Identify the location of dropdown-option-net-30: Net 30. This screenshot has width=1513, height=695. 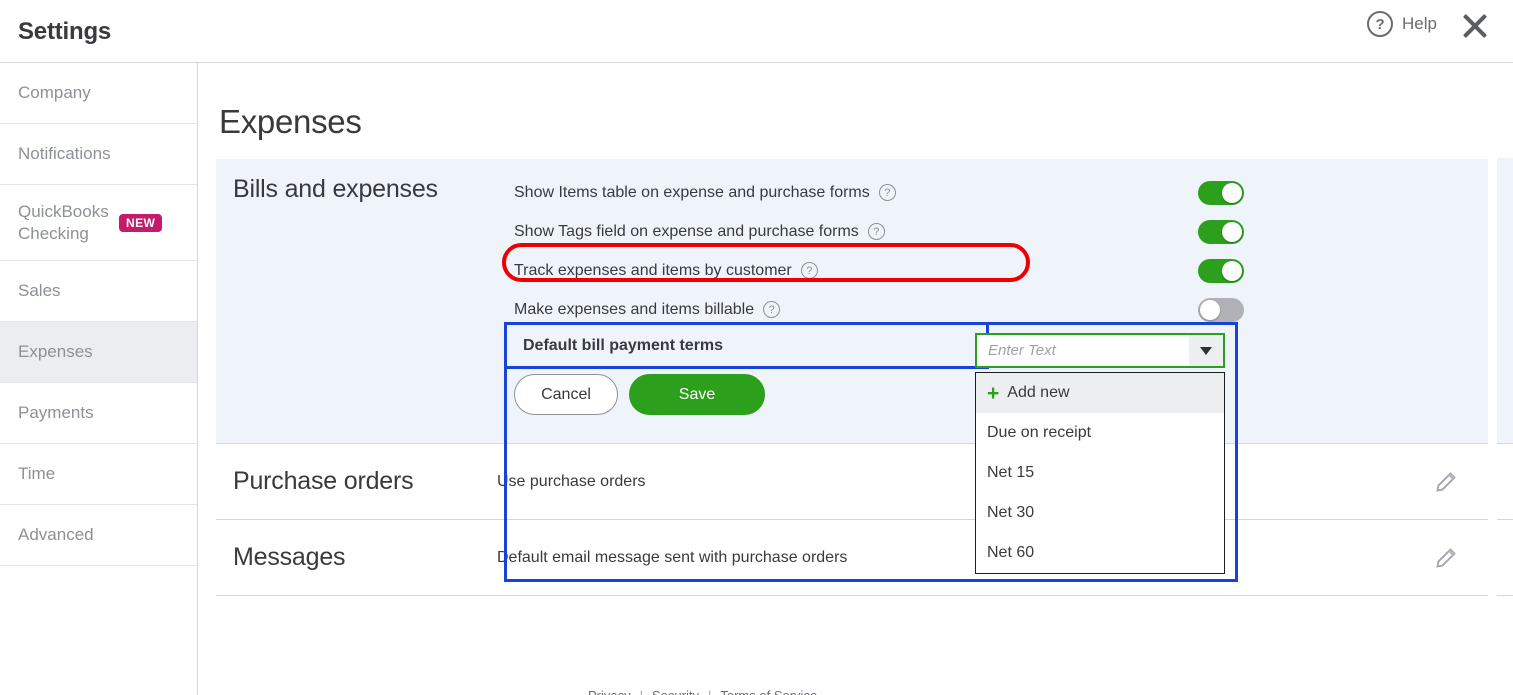
(1100, 513).